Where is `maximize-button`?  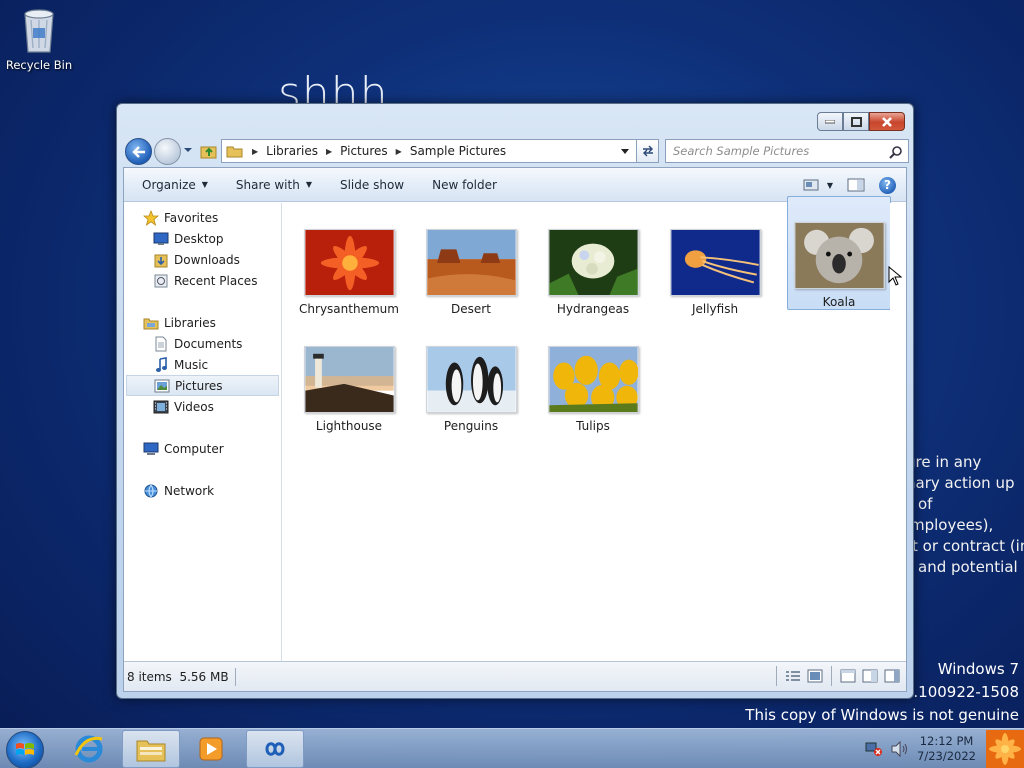
maximize-button is located at coordinates (856, 121).